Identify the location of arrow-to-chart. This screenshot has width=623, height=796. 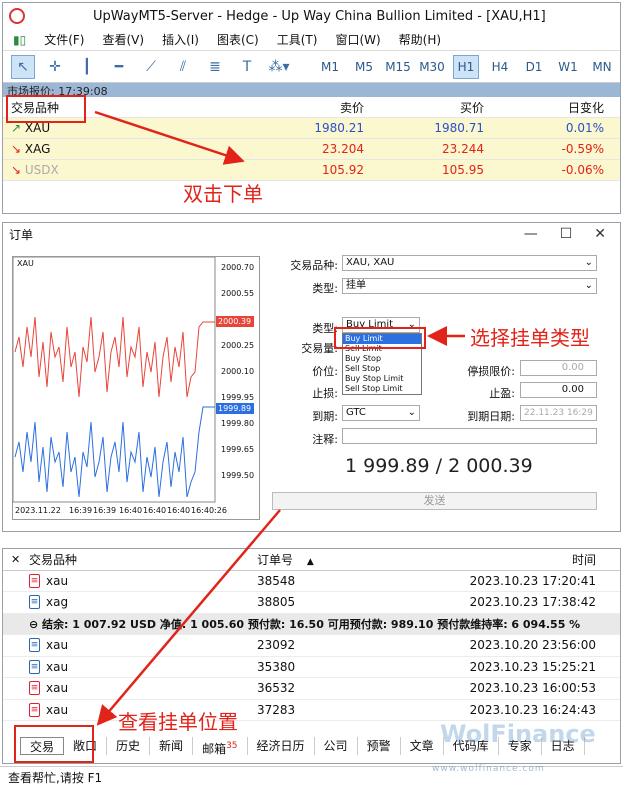
(169, 137).